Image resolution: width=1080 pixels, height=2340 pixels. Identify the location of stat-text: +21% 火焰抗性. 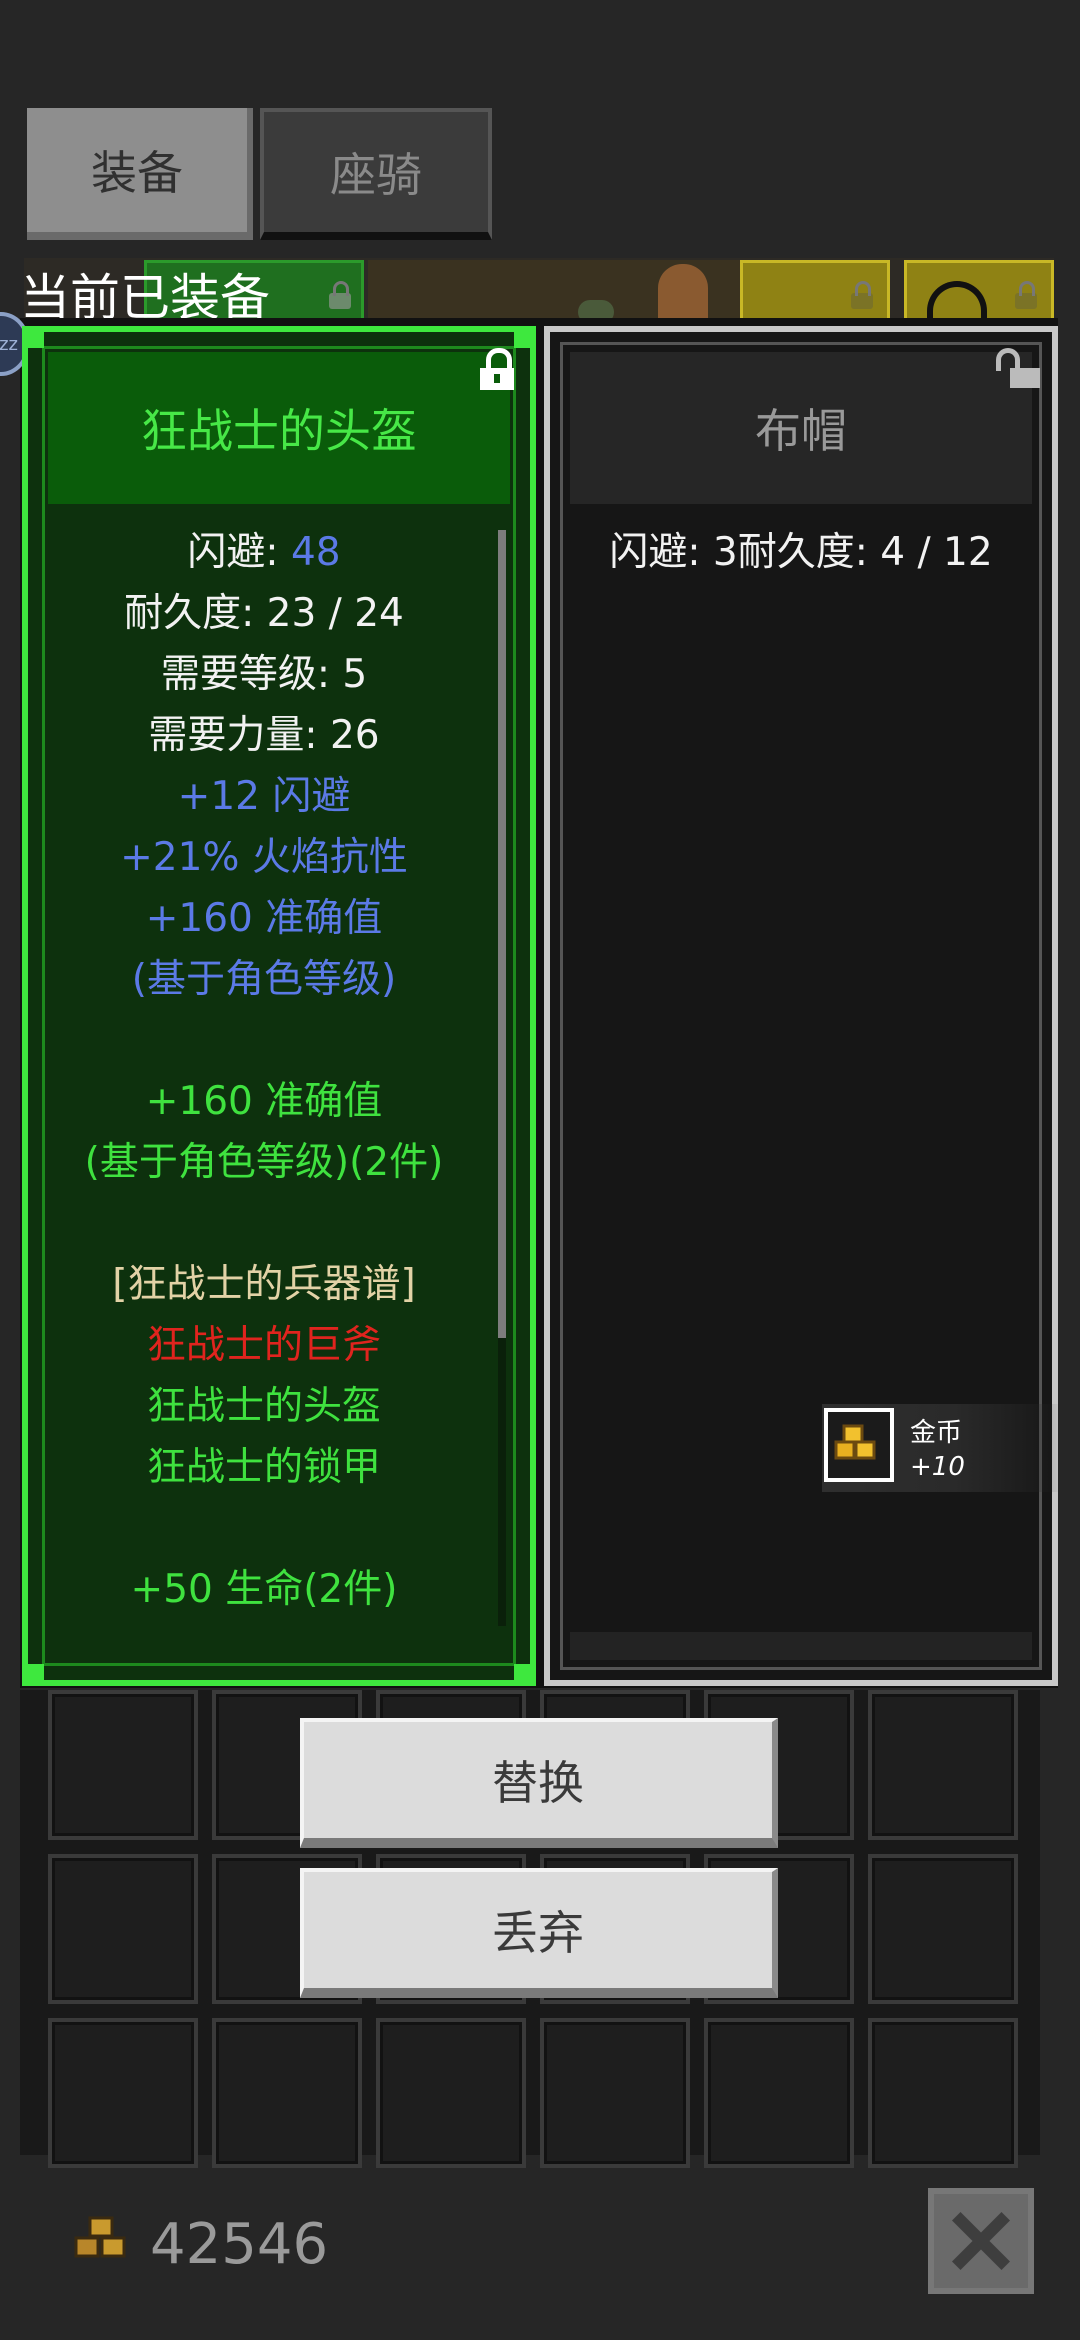
(264, 857).